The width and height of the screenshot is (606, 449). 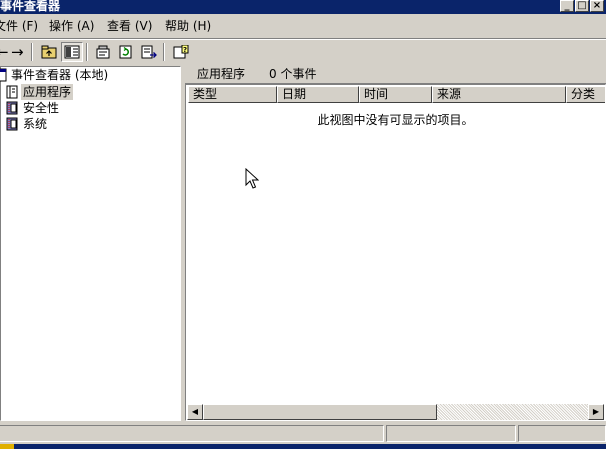 I want to click on column-header-category: 分类, so click(x=585, y=94).